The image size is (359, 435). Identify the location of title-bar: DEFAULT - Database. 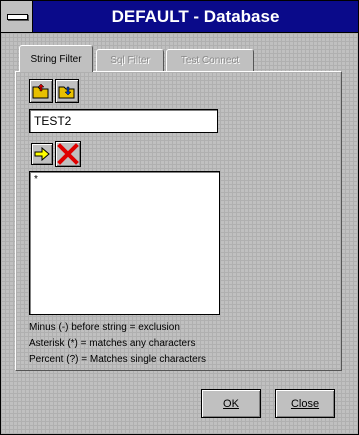
(179, 17).